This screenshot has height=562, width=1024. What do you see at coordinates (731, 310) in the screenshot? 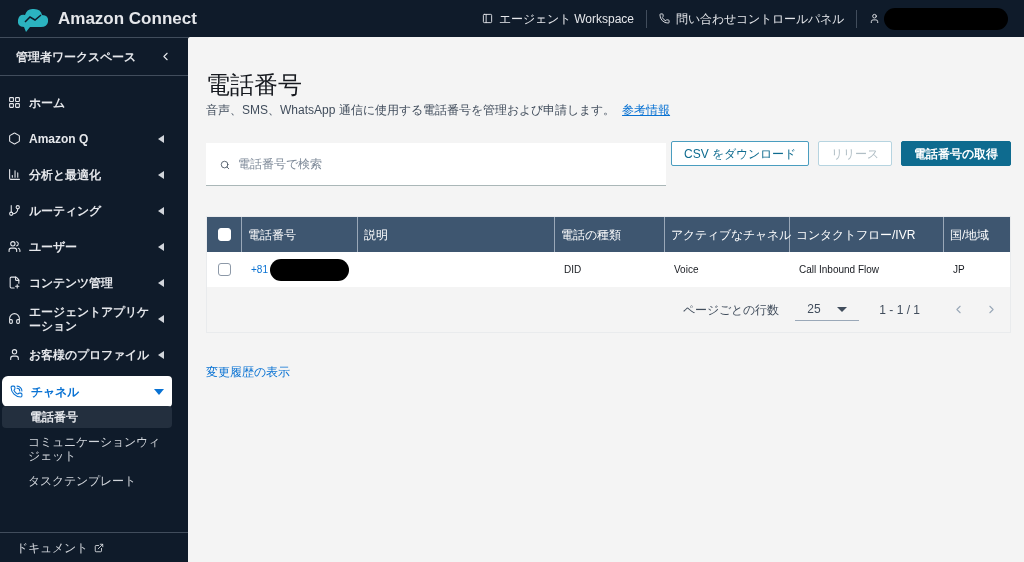
I see `rows-per-page-label: ページごとの行数` at bounding box center [731, 310].